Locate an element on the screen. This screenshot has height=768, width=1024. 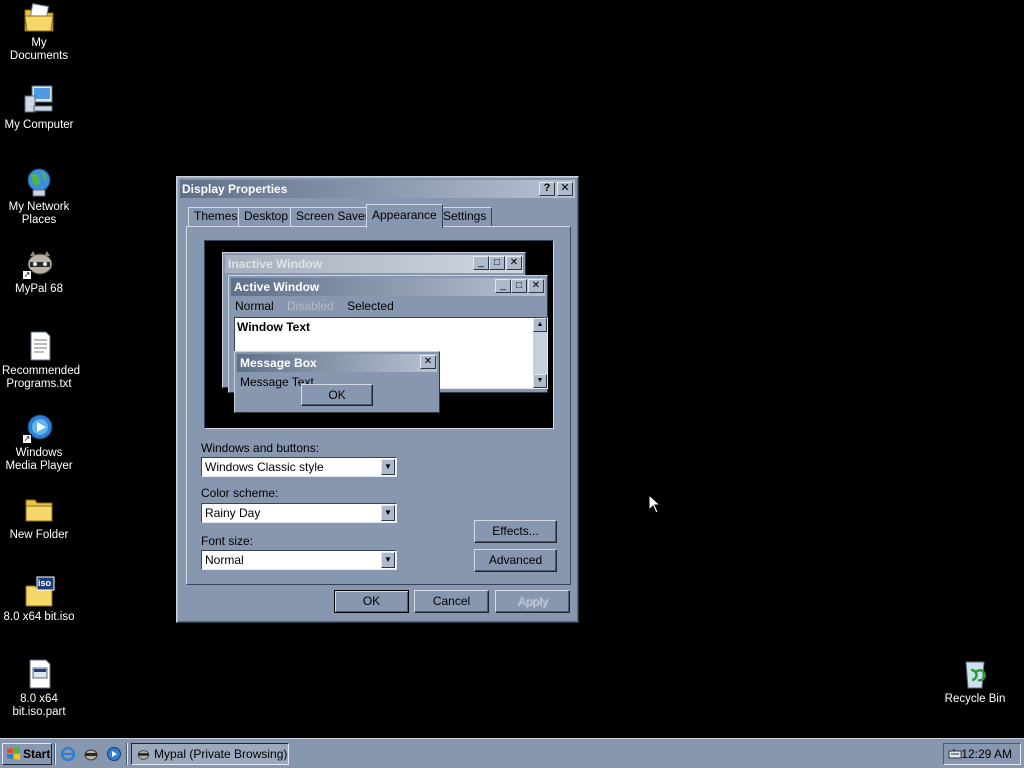
desktop-icon-new-folder: New Folder is located at coordinates (39, 518).